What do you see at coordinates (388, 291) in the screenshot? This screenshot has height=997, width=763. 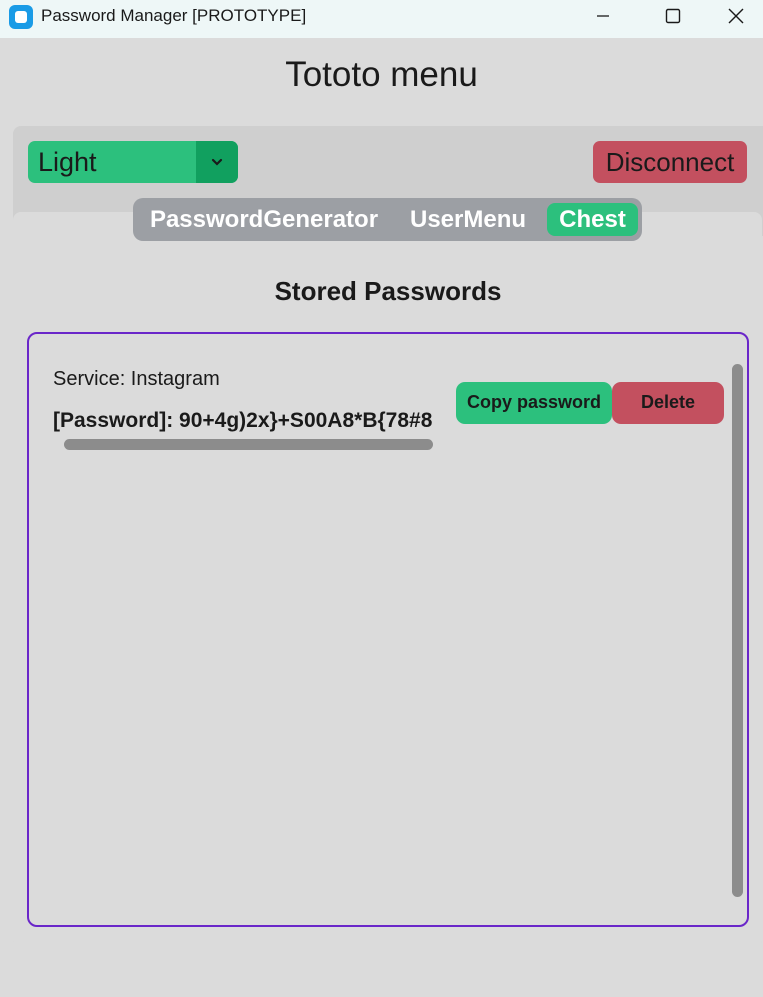 I see `section-title: Stored Passwords` at bounding box center [388, 291].